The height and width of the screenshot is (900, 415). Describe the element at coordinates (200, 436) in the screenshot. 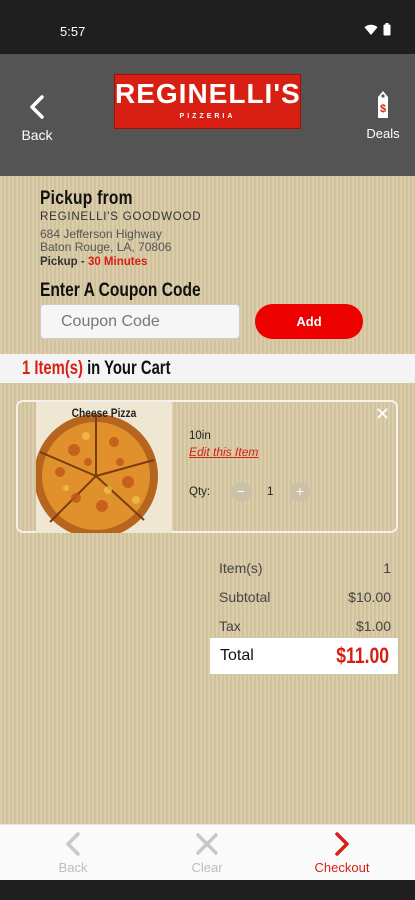

I see `item-size: 10in` at that location.